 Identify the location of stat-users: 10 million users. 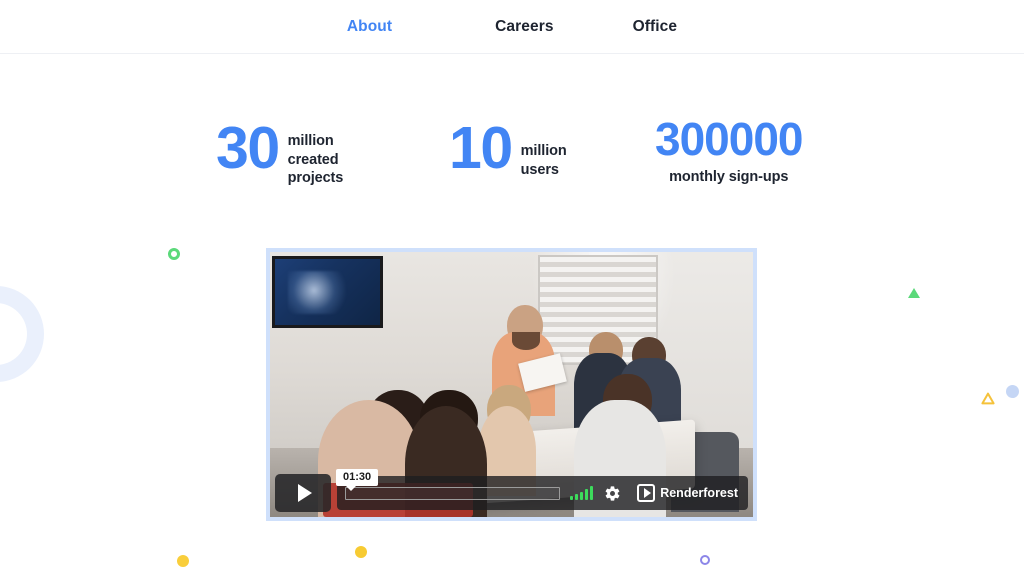
(508, 148).